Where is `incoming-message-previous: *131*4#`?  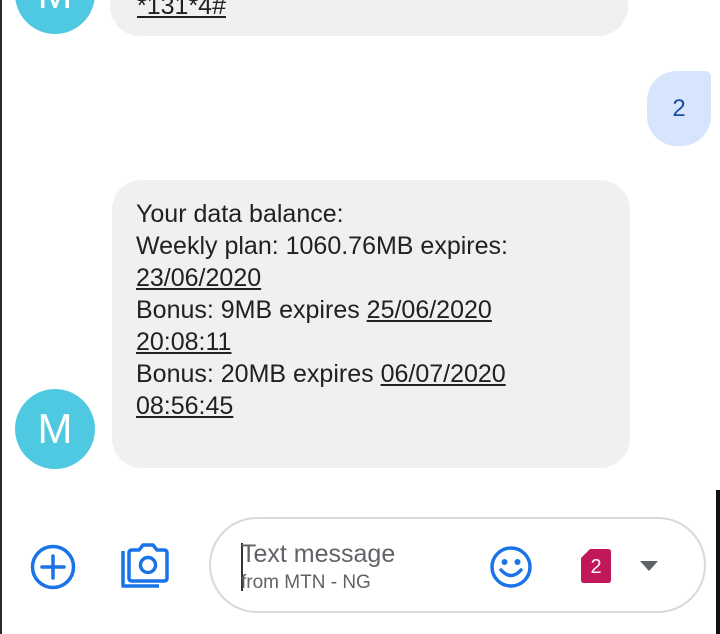 incoming-message-previous: *131*4# is located at coordinates (369, 18).